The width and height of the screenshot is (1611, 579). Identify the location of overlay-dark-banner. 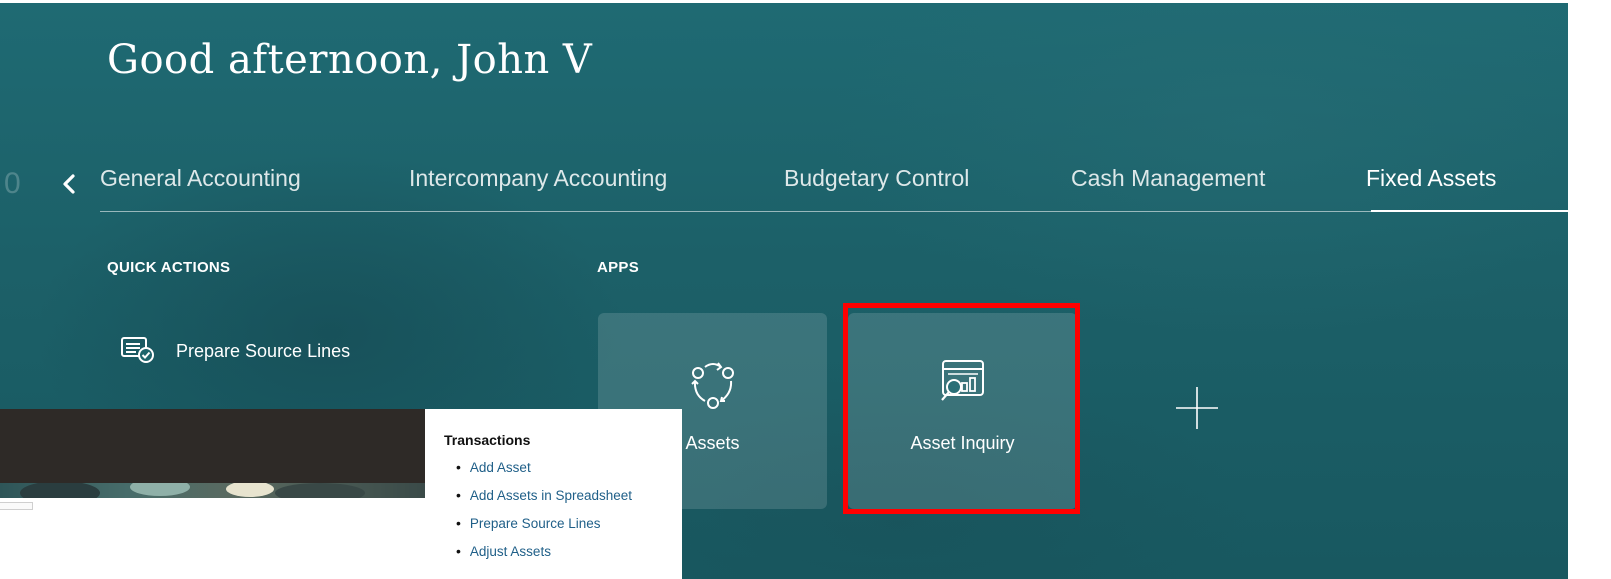
(212, 446).